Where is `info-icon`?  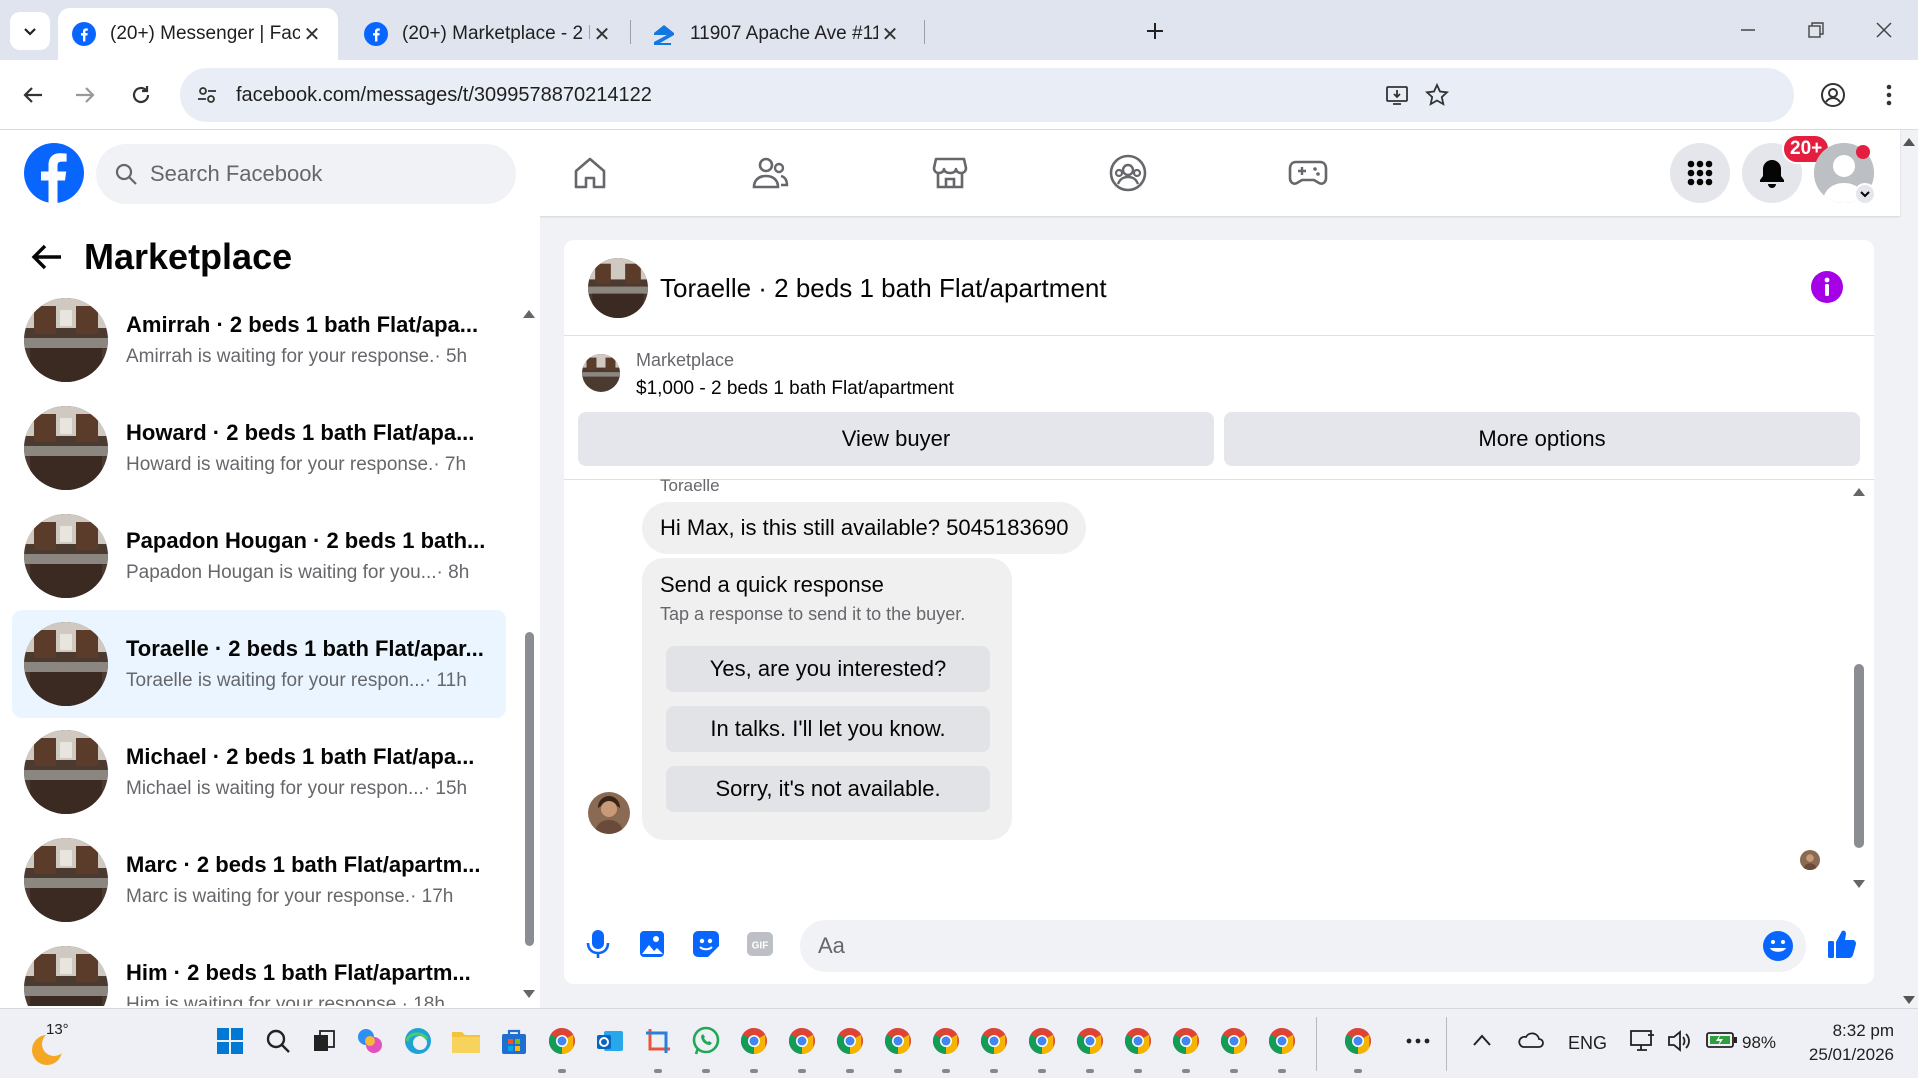 info-icon is located at coordinates (1827, 287).